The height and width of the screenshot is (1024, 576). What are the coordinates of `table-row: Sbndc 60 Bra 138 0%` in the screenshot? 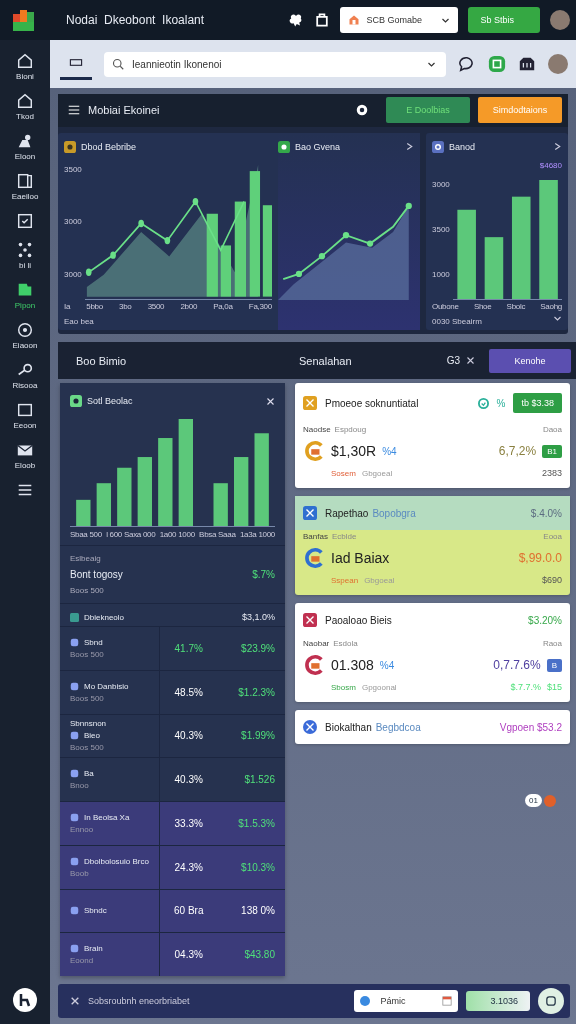 It's located at (172, 910).